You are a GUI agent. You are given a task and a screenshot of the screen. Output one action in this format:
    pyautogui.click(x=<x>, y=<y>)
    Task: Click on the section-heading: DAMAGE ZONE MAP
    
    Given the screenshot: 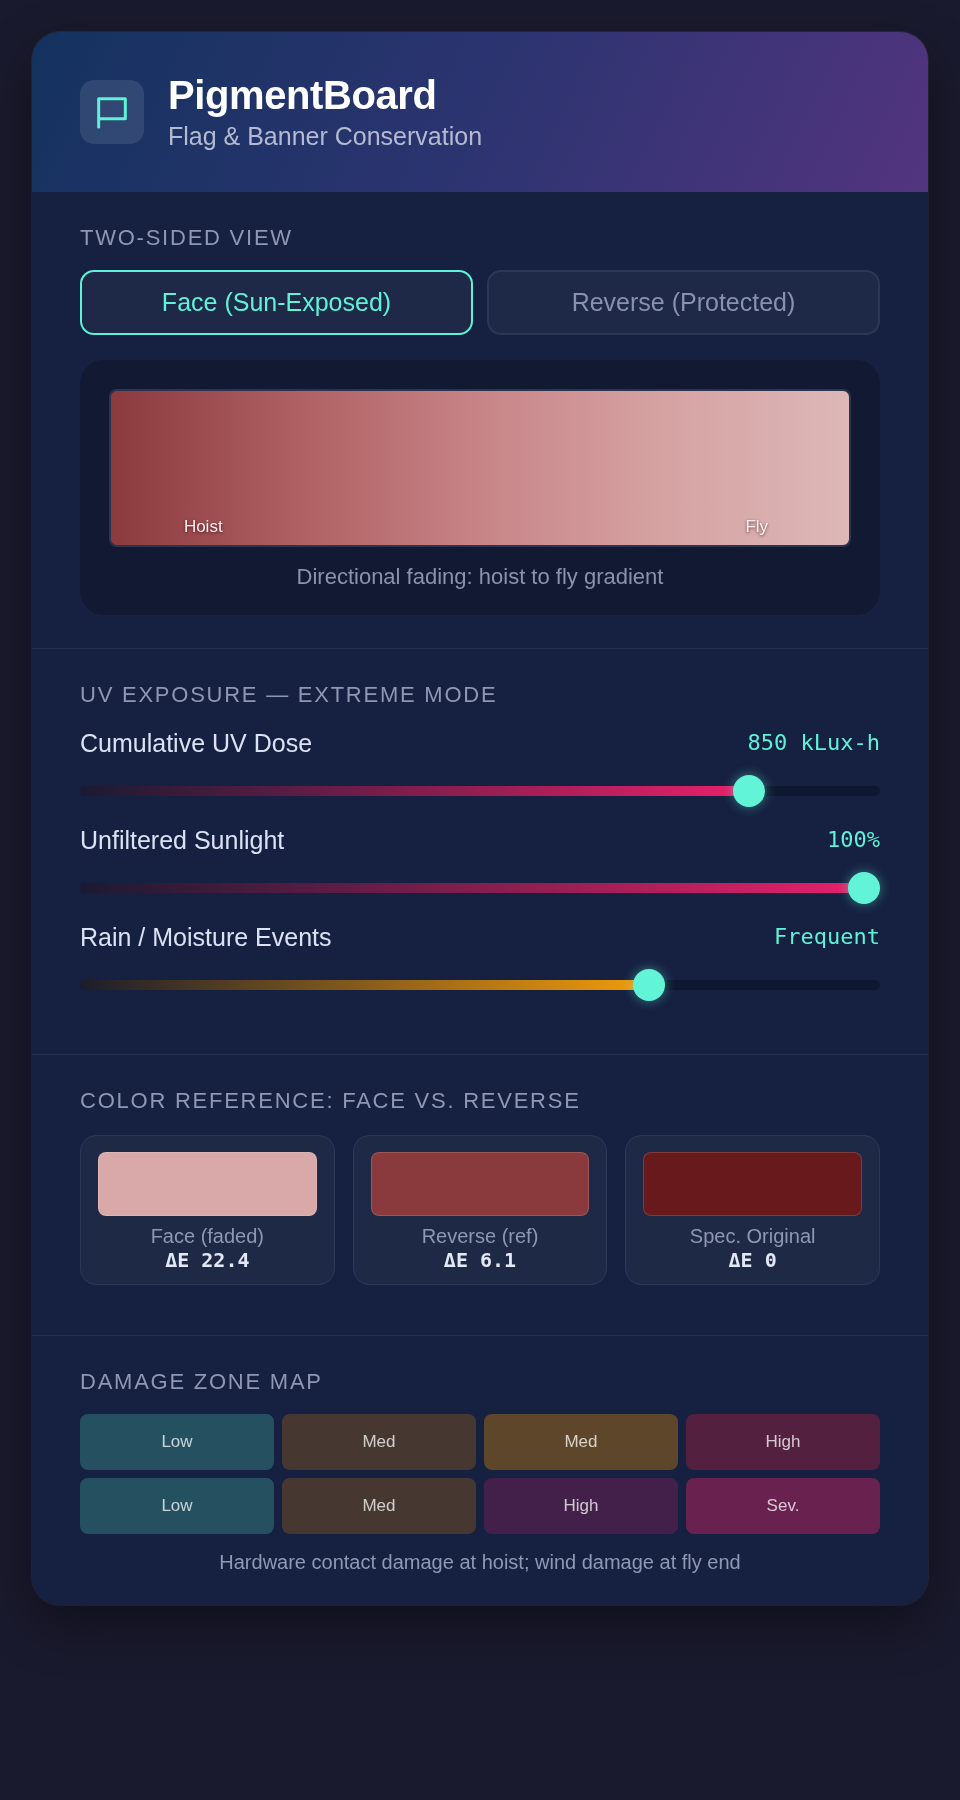 What is the action you would take?
    pyautogui.click(x=202, y=1382)
    